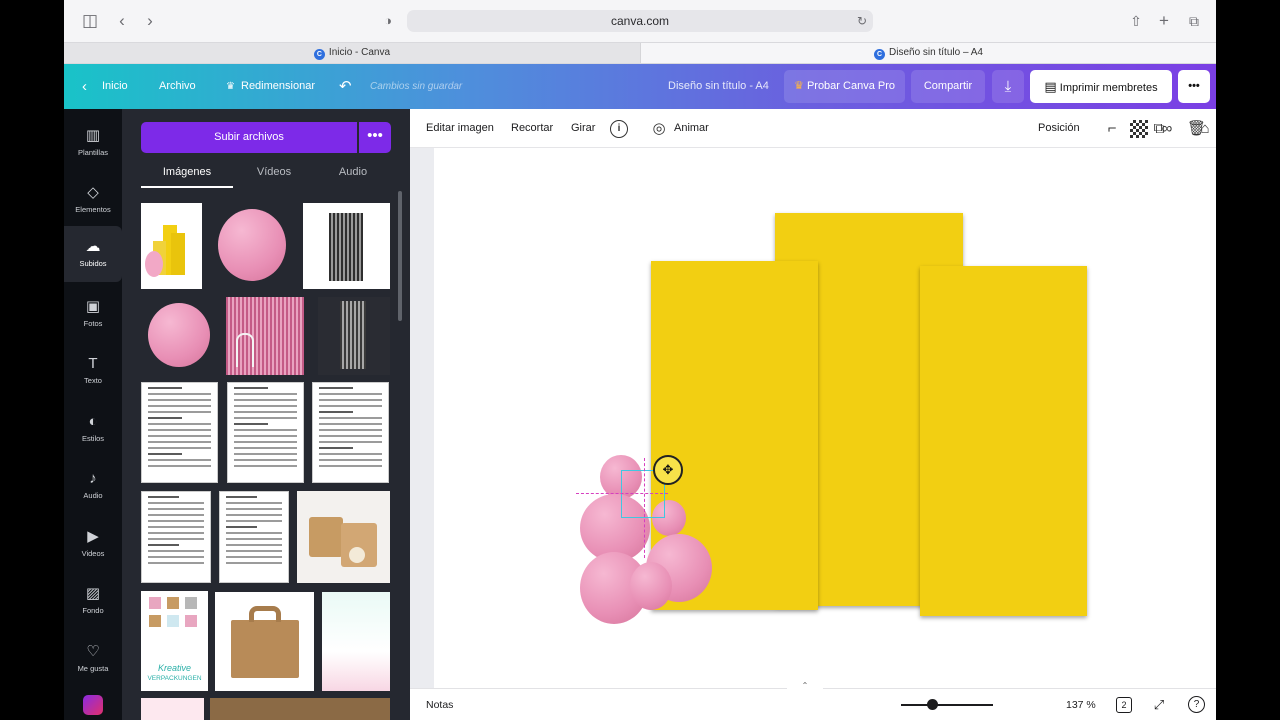 The height and width of the screenshot is (720, 1280). I want to click on nav-item-uploads: ☁ Subidos, so click(93, 254).